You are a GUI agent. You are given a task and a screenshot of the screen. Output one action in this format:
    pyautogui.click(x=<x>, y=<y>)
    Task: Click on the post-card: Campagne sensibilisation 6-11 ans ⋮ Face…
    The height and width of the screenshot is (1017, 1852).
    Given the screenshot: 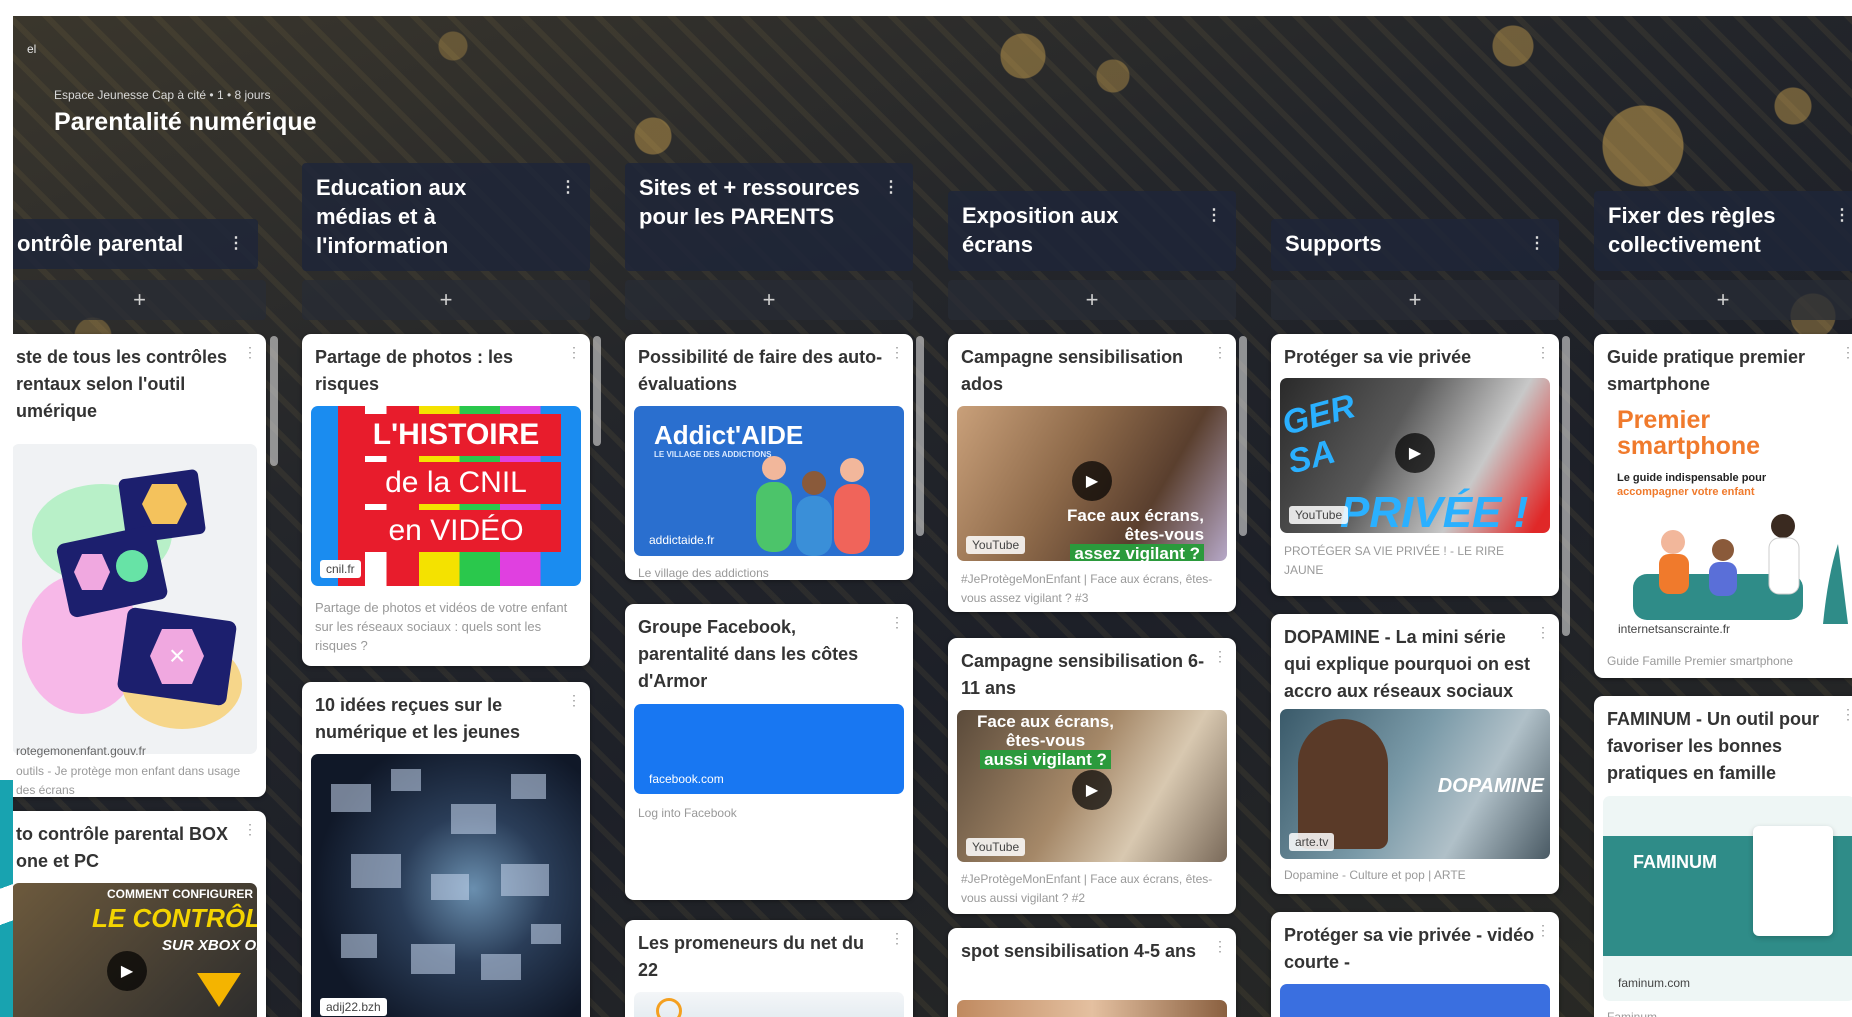 What is the action you would take?
    pyautogui.click(x=1092, y=776)
    